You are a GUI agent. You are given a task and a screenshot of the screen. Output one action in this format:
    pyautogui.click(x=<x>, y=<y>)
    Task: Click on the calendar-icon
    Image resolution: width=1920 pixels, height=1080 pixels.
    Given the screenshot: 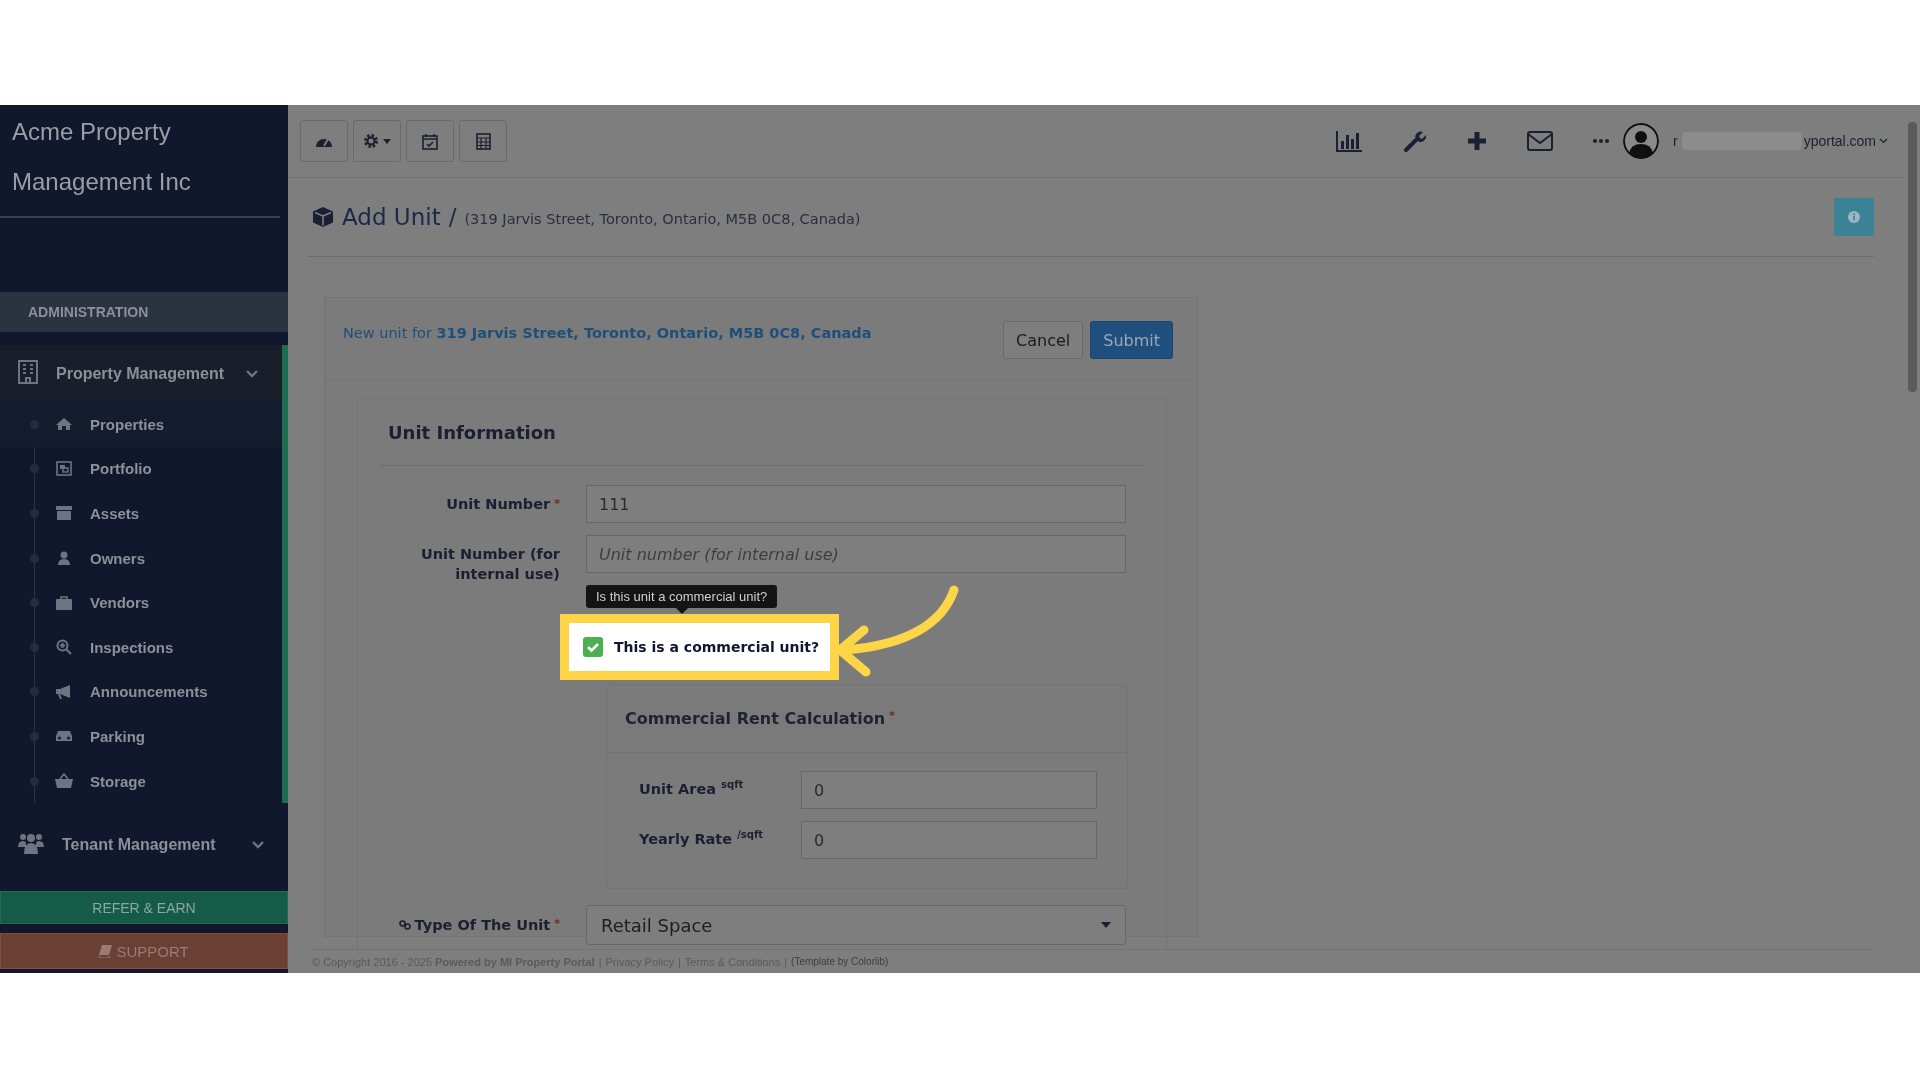 What is the action you would take?
    pyautogui.click(x=430, y=141)
    